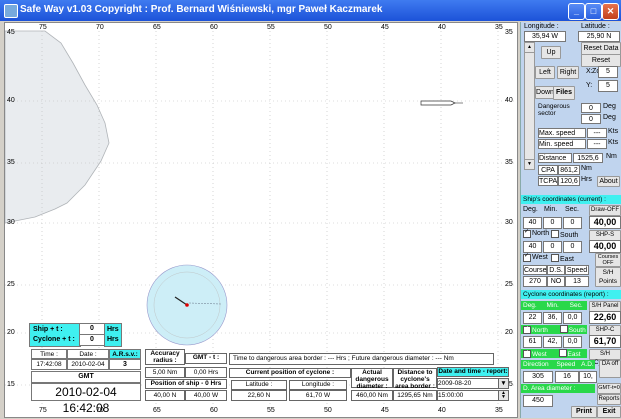  I want to click on scroll-down-arrow: ▼, so click(529, 164).